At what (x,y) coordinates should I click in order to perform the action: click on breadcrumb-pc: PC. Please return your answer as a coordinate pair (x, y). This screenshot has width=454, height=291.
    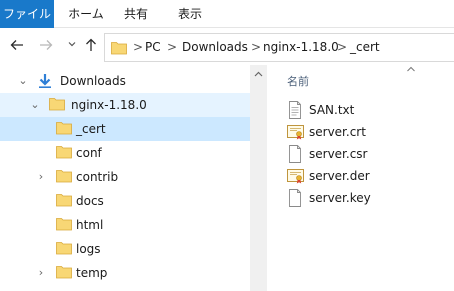
    Looking at the image, I should click on (153, 47).